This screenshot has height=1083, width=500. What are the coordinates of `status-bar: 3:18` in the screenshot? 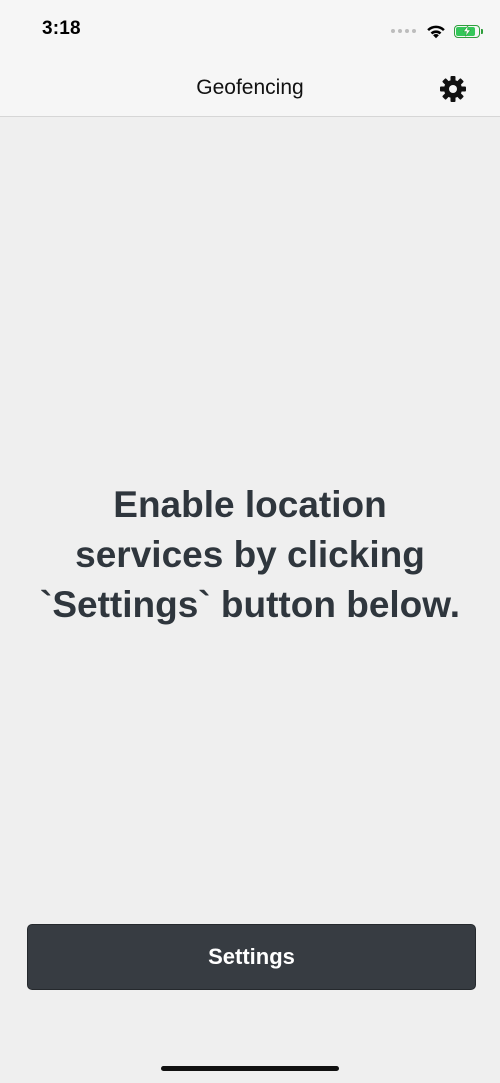 It's located at (250, 31).